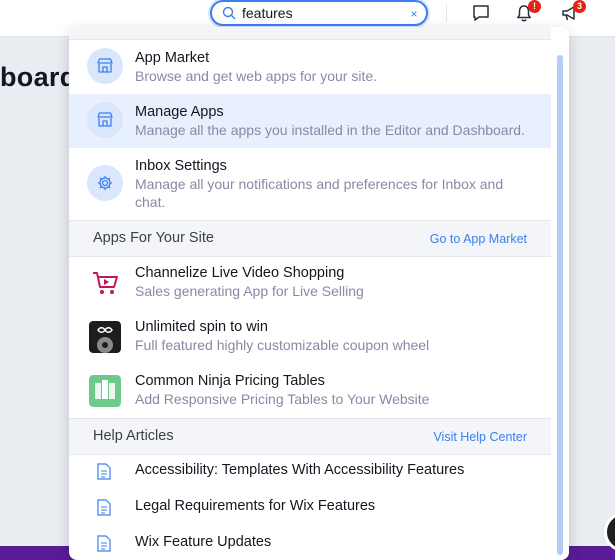 The width and height of the screenshot is (615, 560). I want to click on results-cutoff-header, so click(310, 33).